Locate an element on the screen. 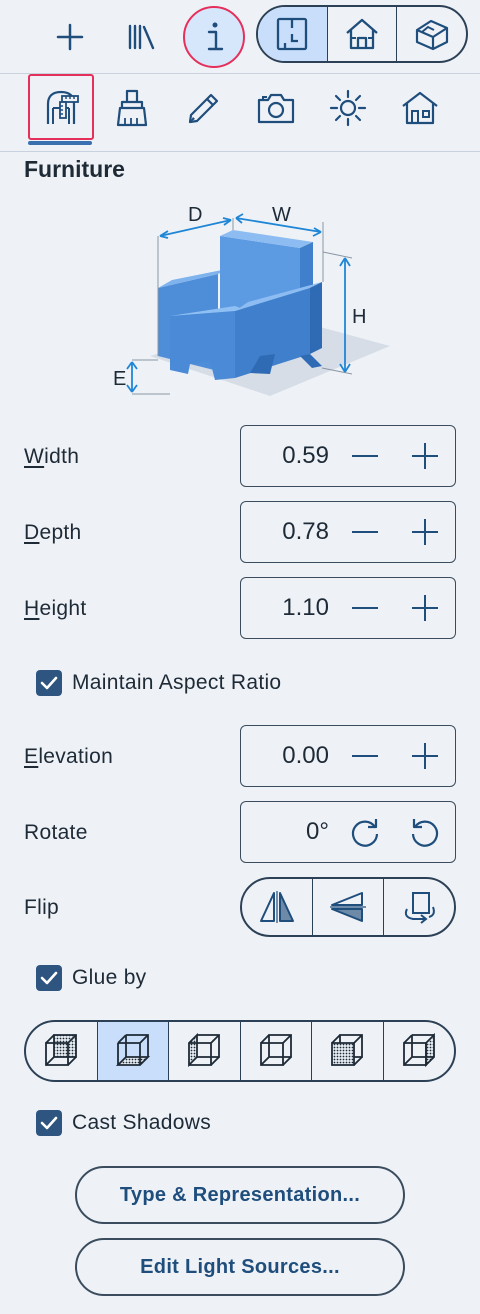 The width and height of the screenshot is (480, 1314). glue-option-top-face is located at coordinates (419, 1051).